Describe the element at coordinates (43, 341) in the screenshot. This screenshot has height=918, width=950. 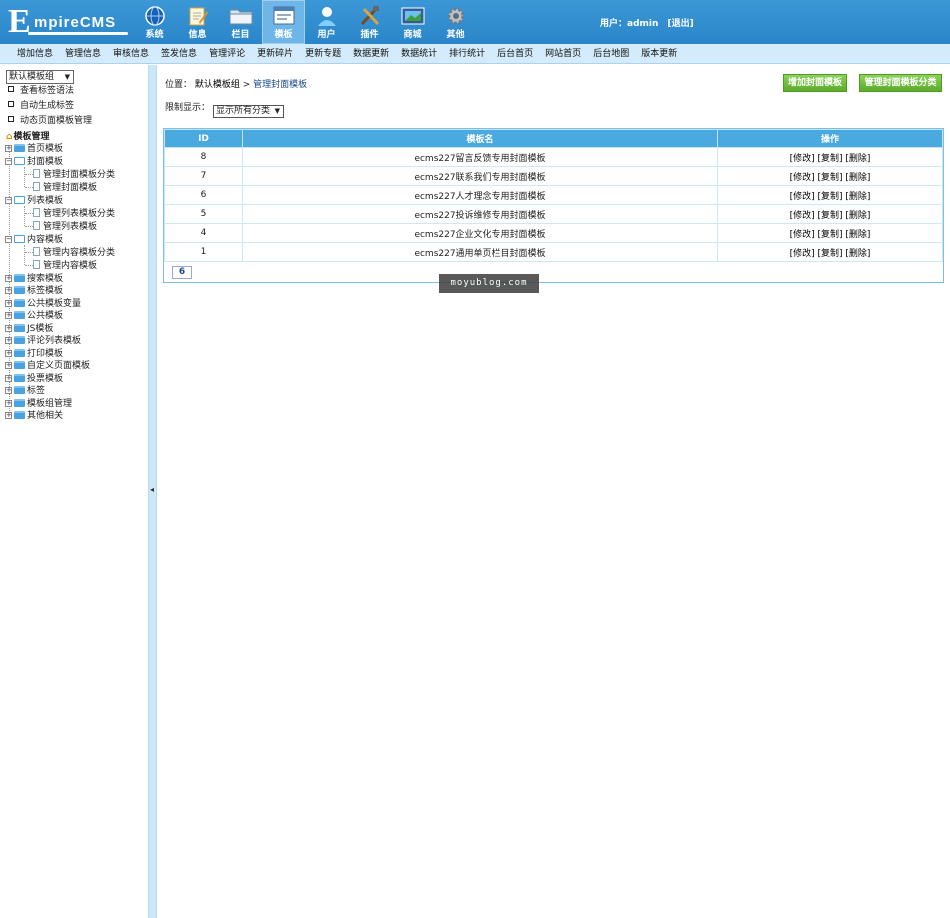
I see `tree-comment-list-template: + 评论列表模板` at that location.